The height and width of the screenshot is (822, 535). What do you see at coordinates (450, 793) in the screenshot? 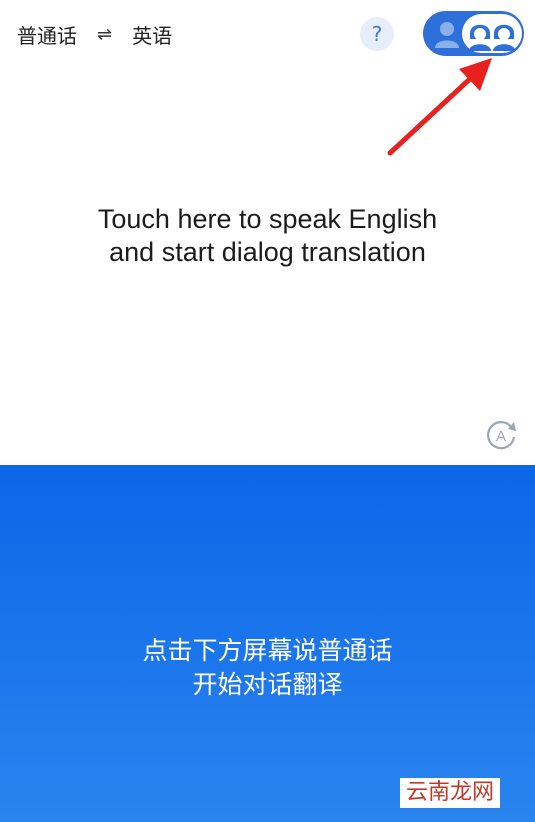
I see `watermark: 云南龙网` at bounding box center [450, 793].